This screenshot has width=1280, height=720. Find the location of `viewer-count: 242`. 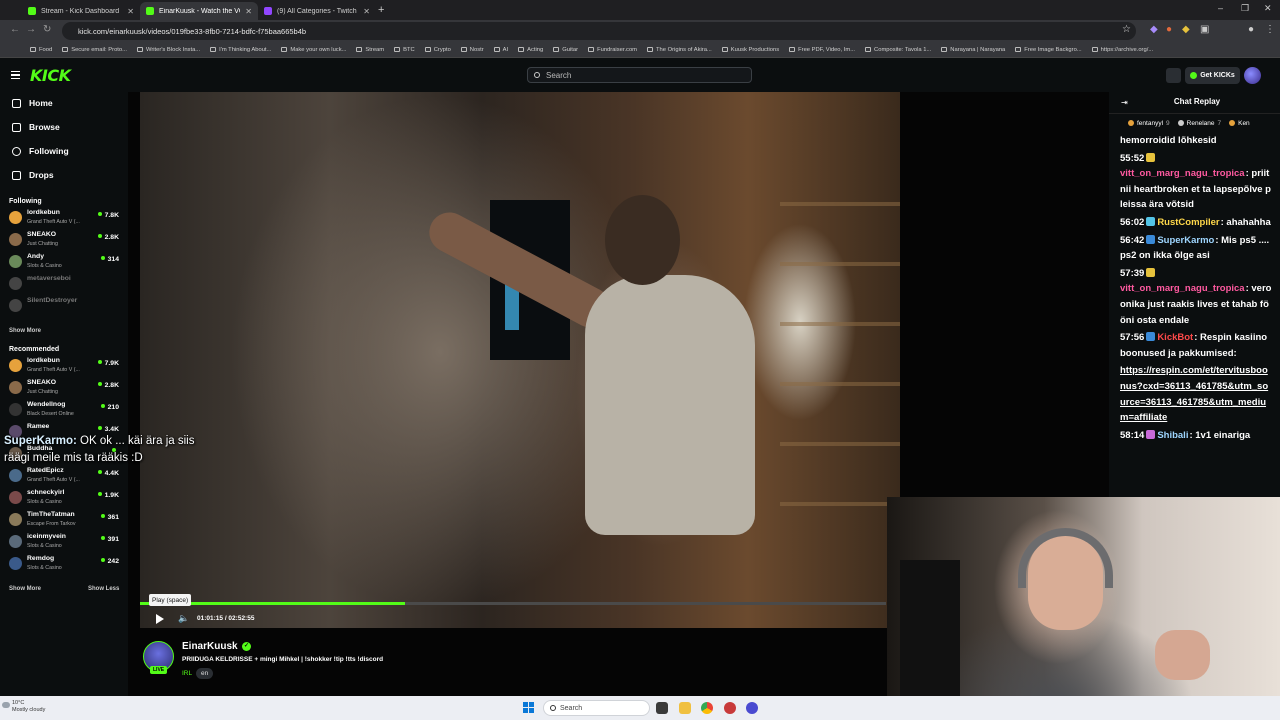

viewer-count: 242 is located at coordinates (110, 561).